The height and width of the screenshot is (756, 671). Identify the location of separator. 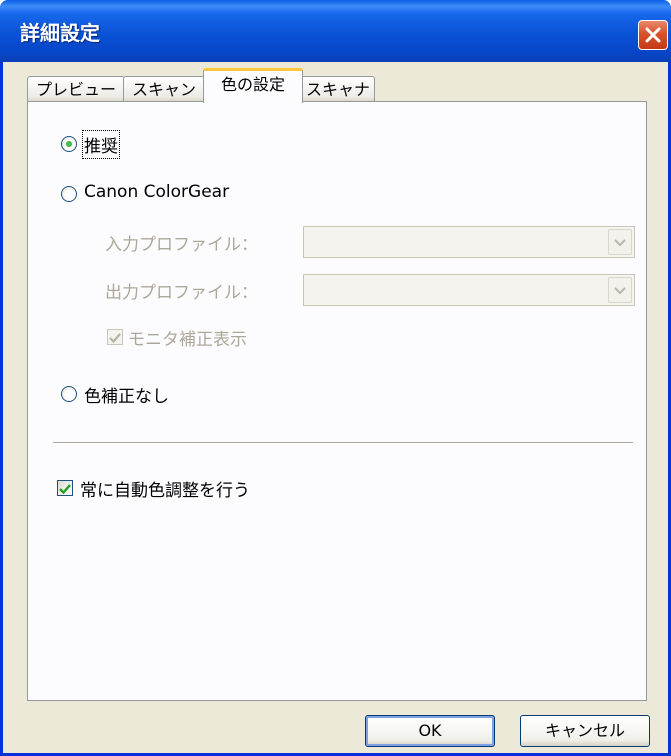
(343, 443).